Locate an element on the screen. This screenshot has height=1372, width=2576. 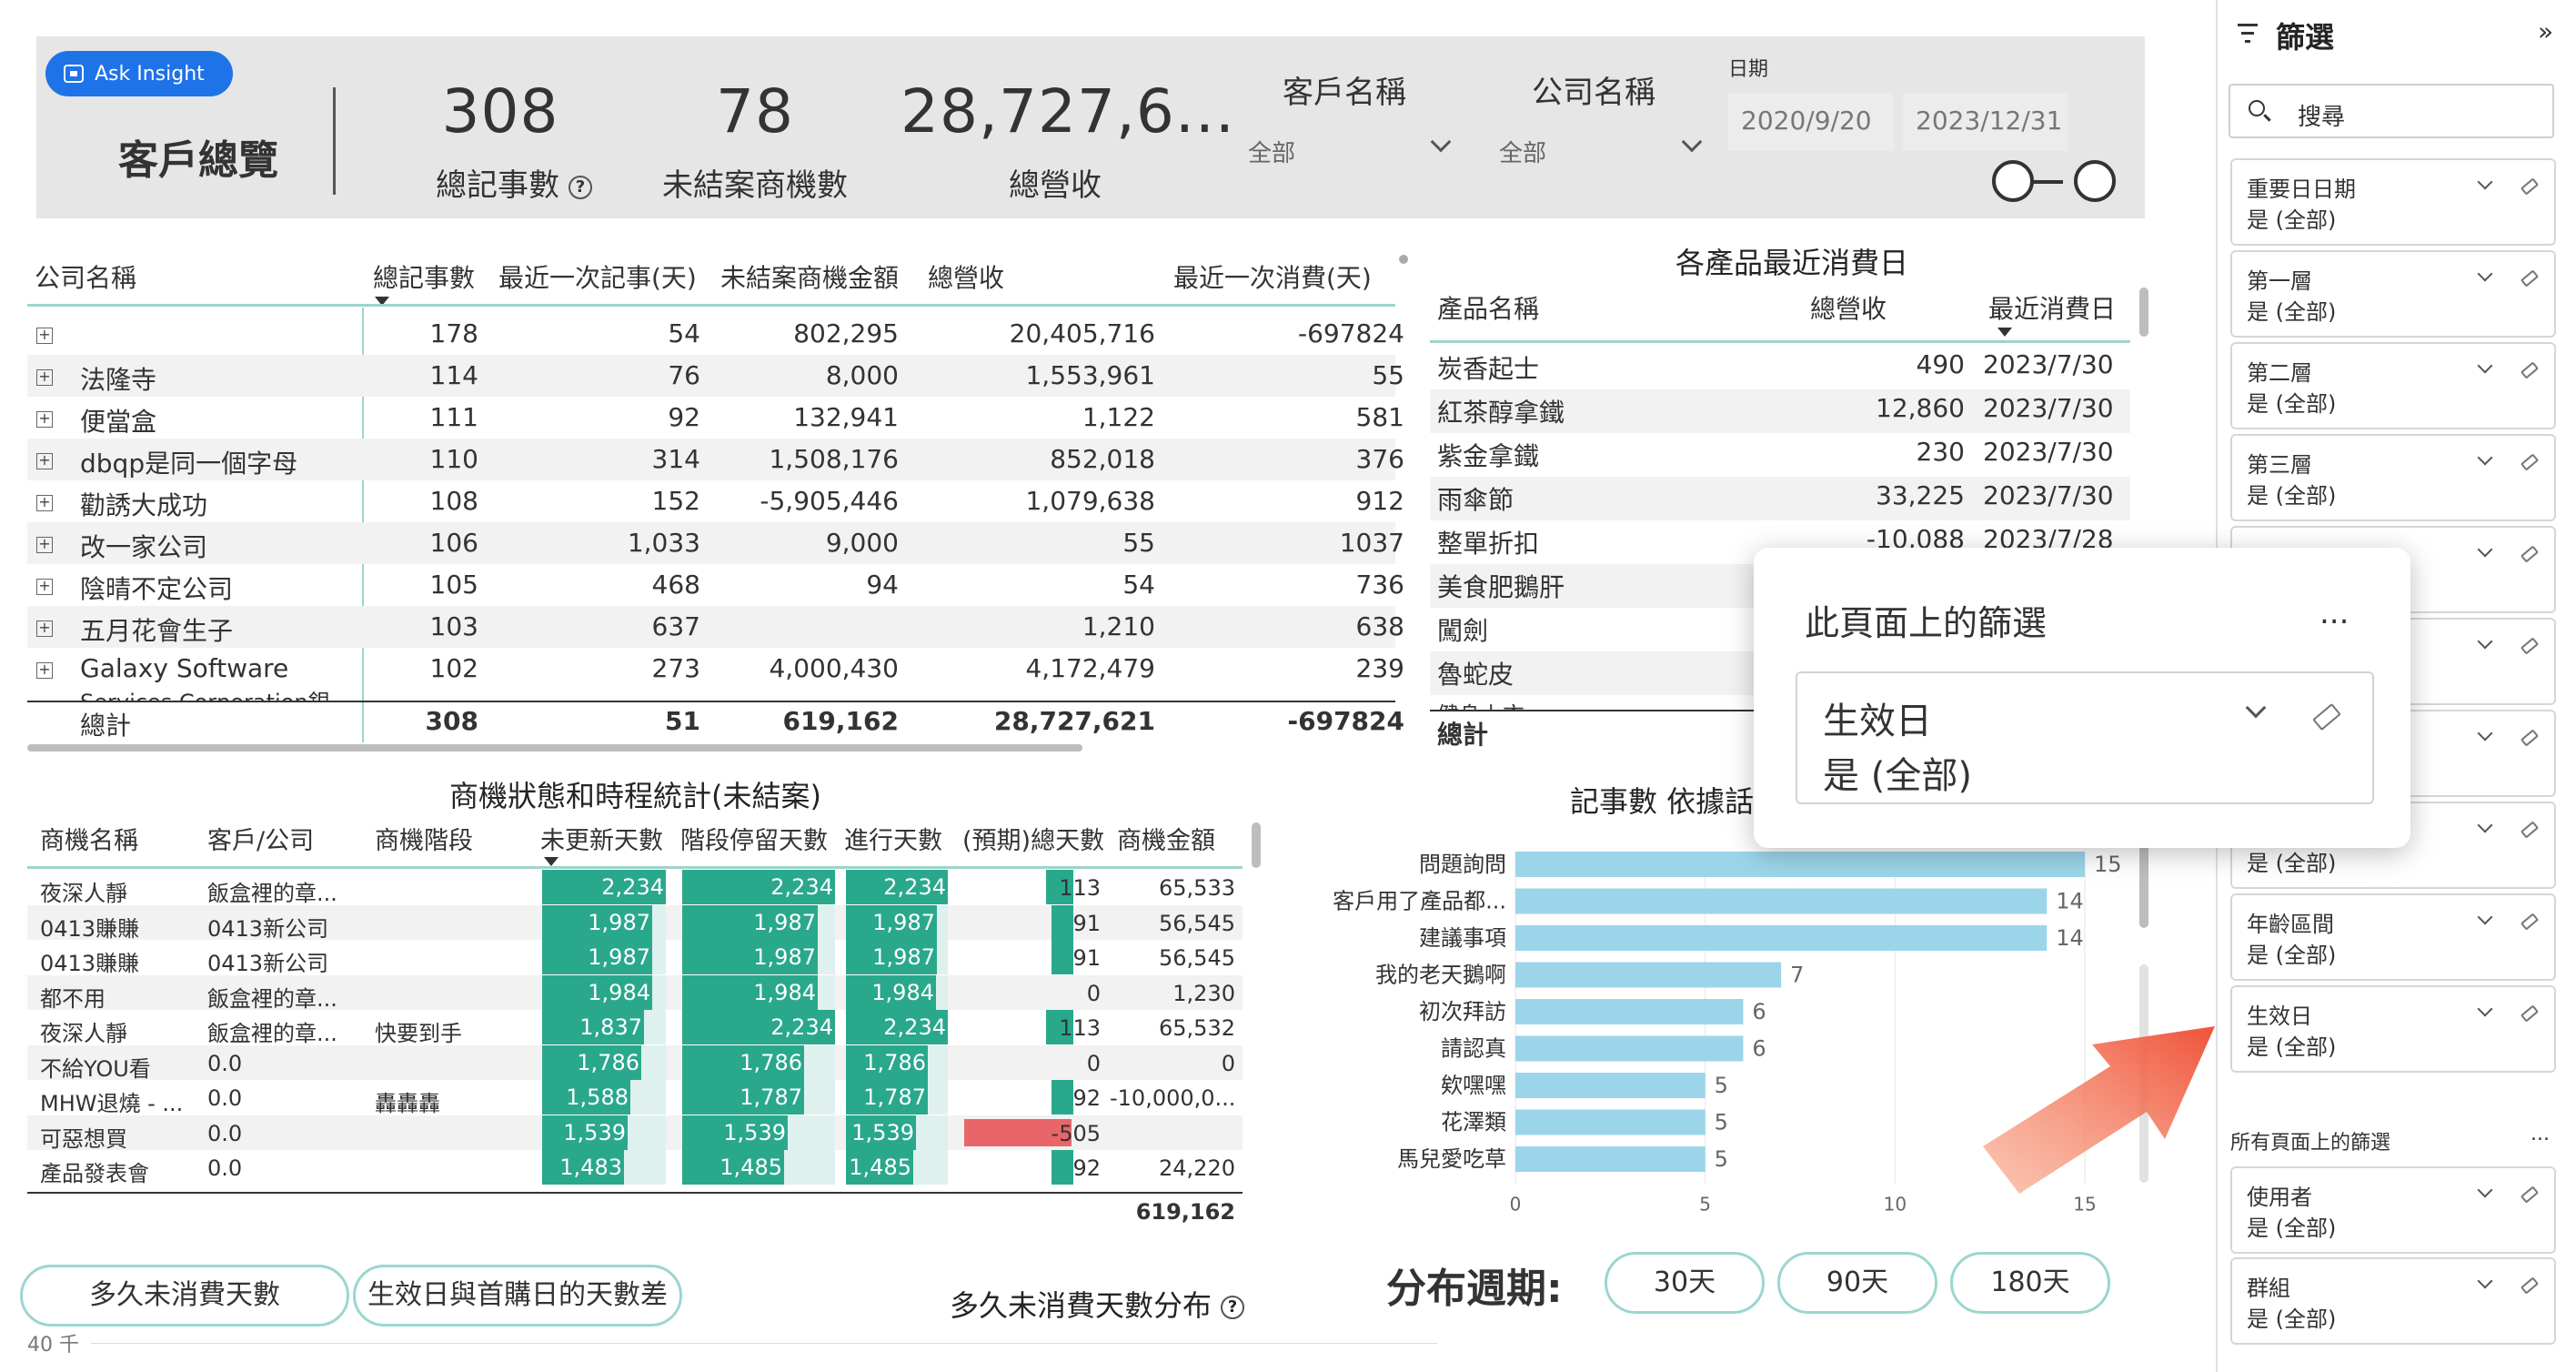
date-end-input: 2023/12/31 is located at coordinates (1985, 122).